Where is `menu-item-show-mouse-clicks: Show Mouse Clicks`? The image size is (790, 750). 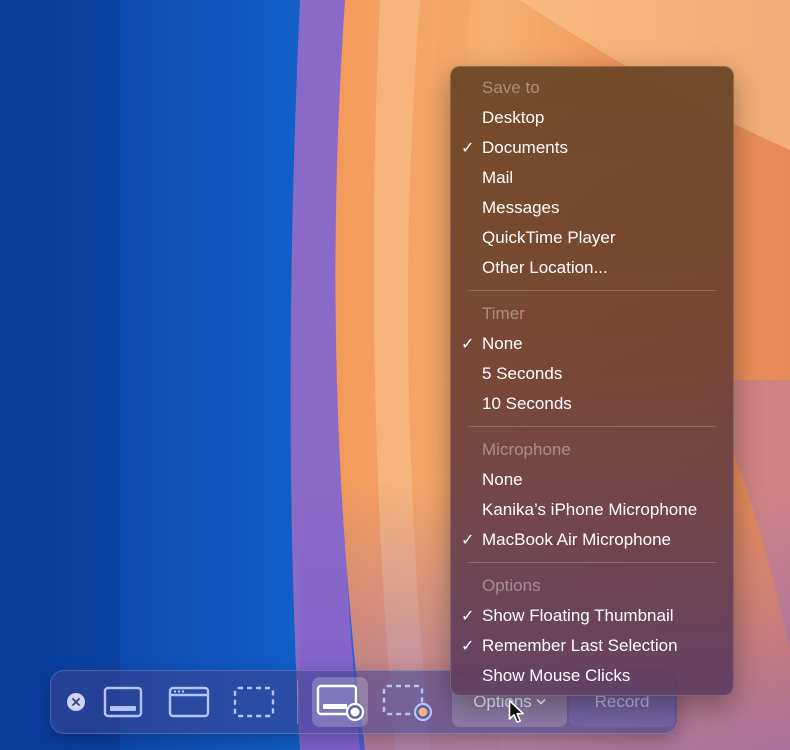
menu-item-show-mouse-clicks: Show Mouse Clicks is located at coordinates (592, 676).